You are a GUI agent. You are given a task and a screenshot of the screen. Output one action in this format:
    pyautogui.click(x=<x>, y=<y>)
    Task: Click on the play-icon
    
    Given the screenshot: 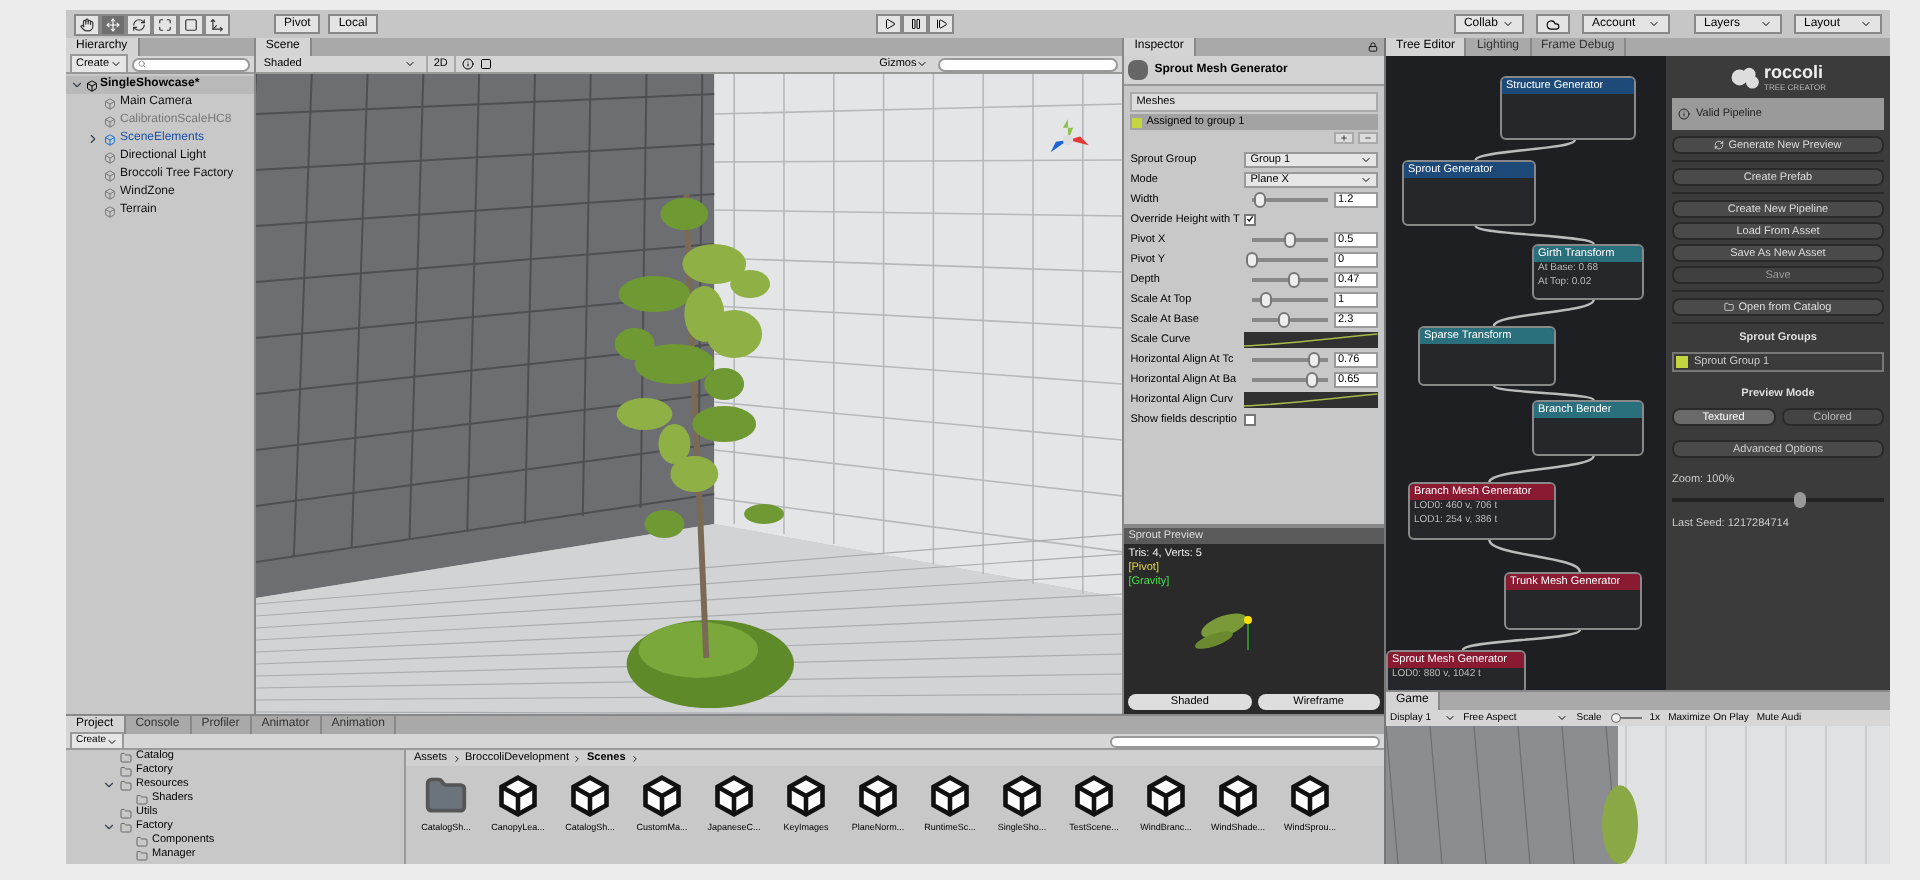 What is the action you would take?
    pyautogui.click(x=889, y=24)
    